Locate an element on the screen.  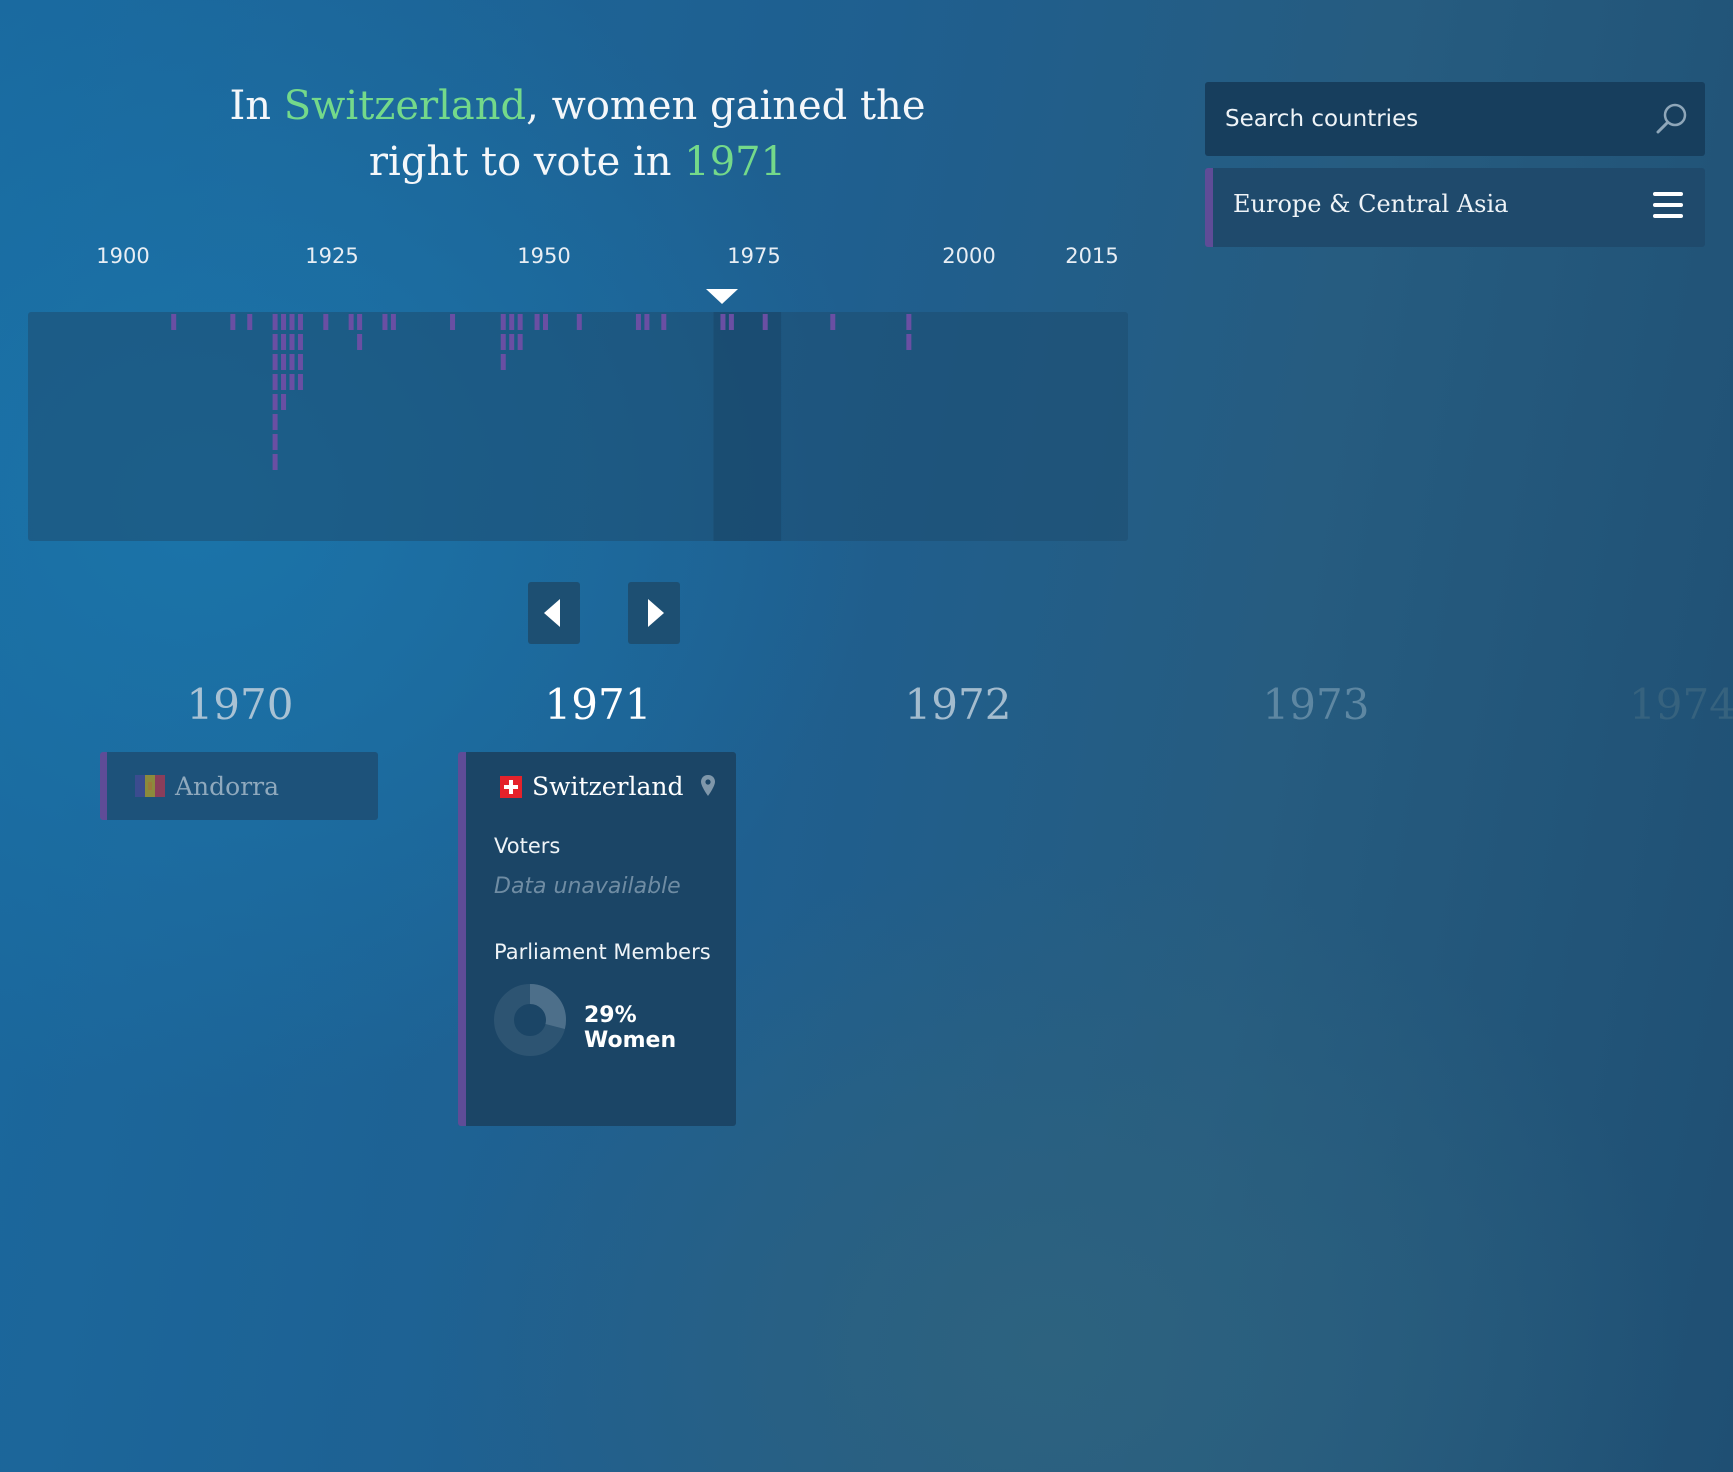
search-icon is located at coordinates (1672, 119).